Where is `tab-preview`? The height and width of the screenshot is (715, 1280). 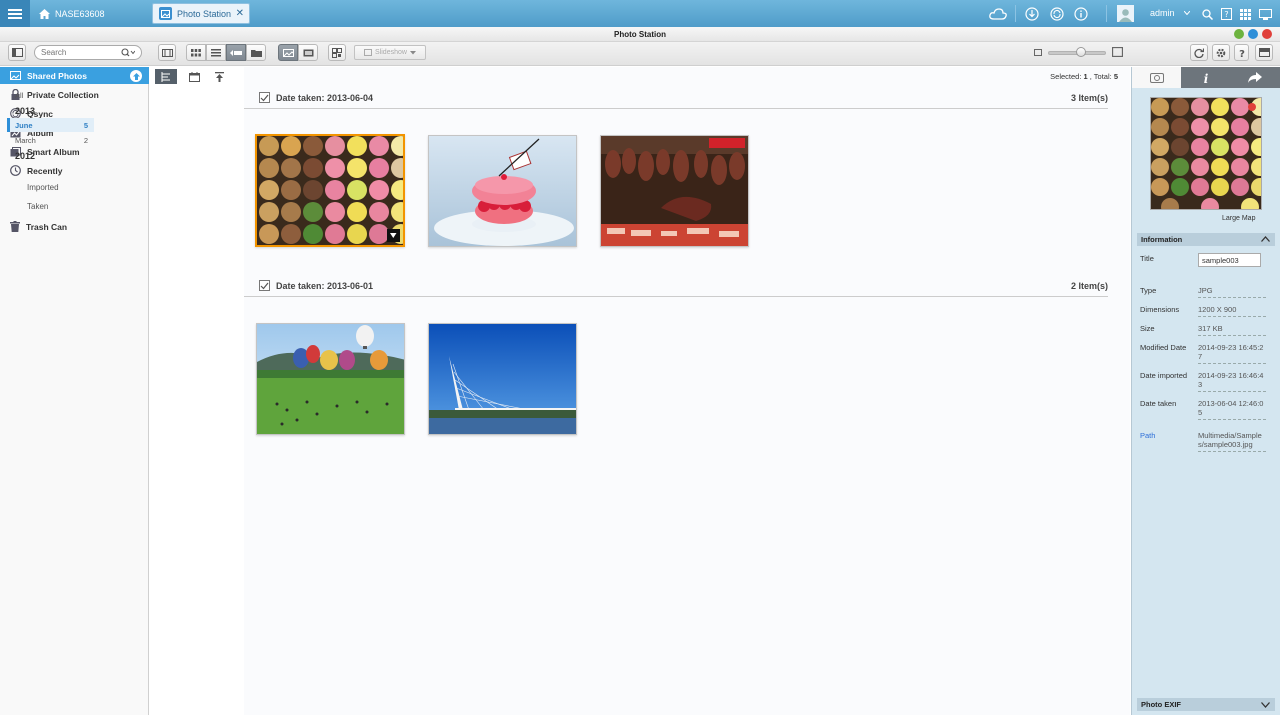 tab-preview is located at coordinates (1156, 77).